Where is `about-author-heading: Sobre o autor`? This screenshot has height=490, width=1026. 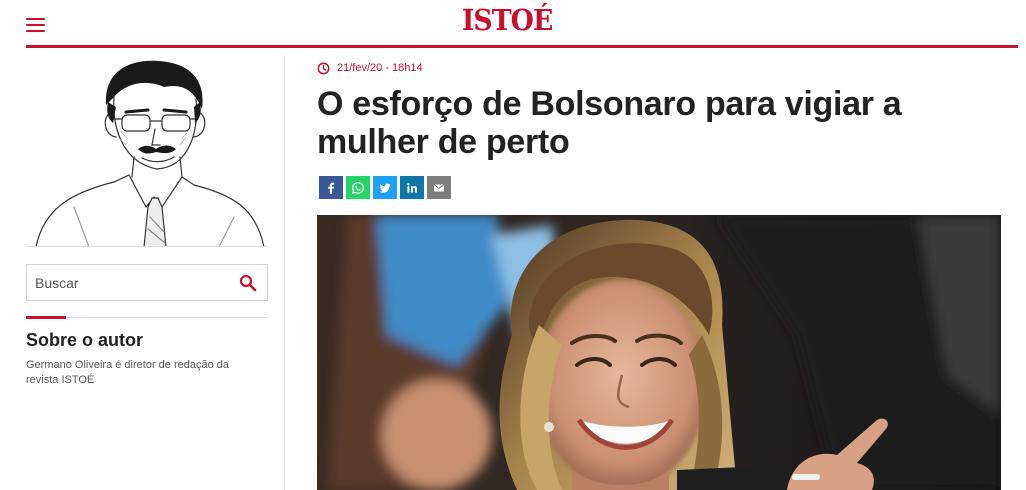 about-author-heading: Sobre o autor is located at coordinates (85, 340).